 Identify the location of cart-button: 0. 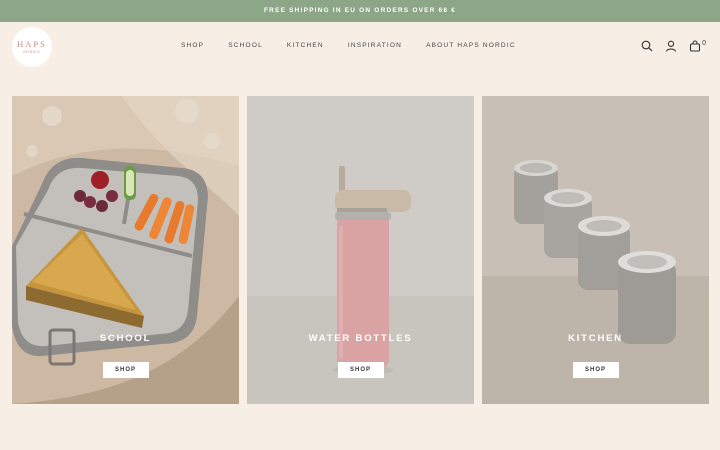
(697, 46).